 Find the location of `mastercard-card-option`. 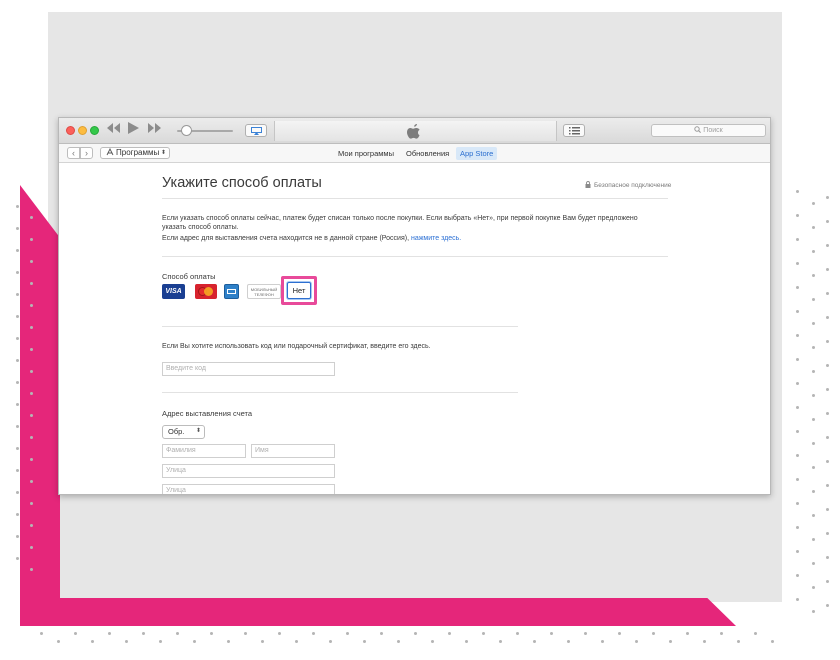

mastercard-card-option is located at coordinates (206, 291).